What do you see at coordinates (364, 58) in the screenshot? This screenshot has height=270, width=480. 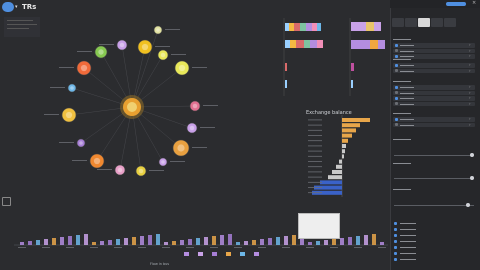 I see `side-bars-chart` at bounding box center [364, 58].